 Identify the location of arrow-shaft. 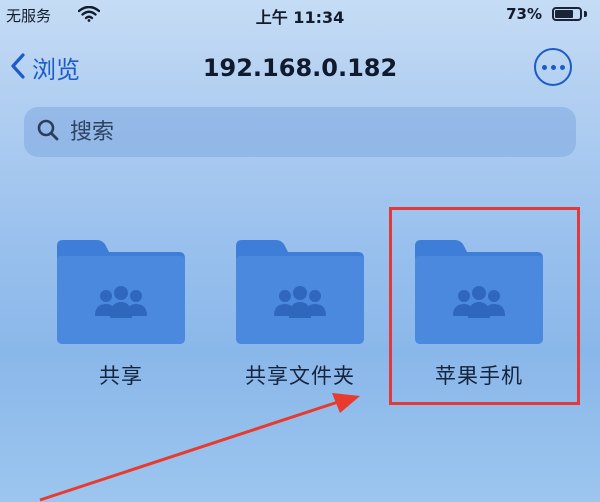
(189, 451).